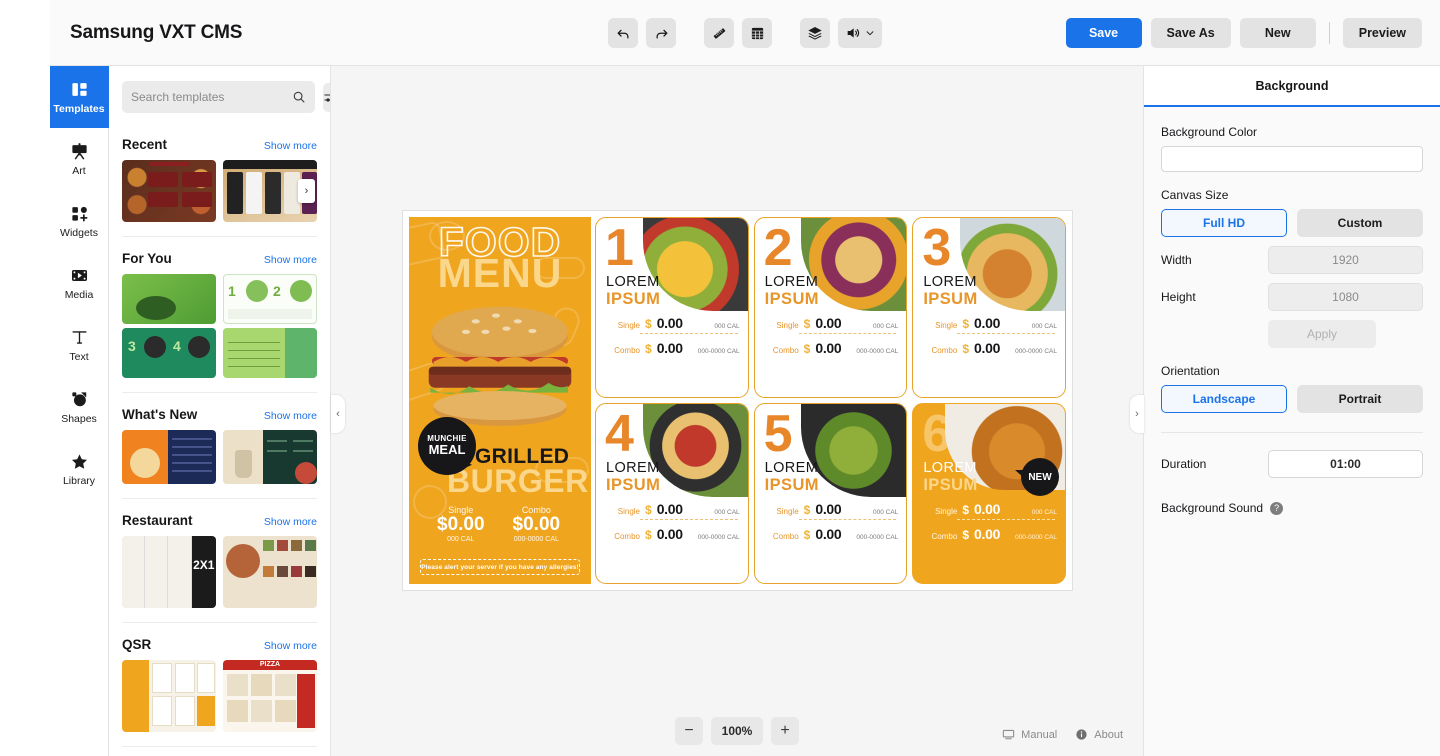 The image size is (1440, 756). I want to click on sidebar-item-label: Shapes, so click(79, 418).